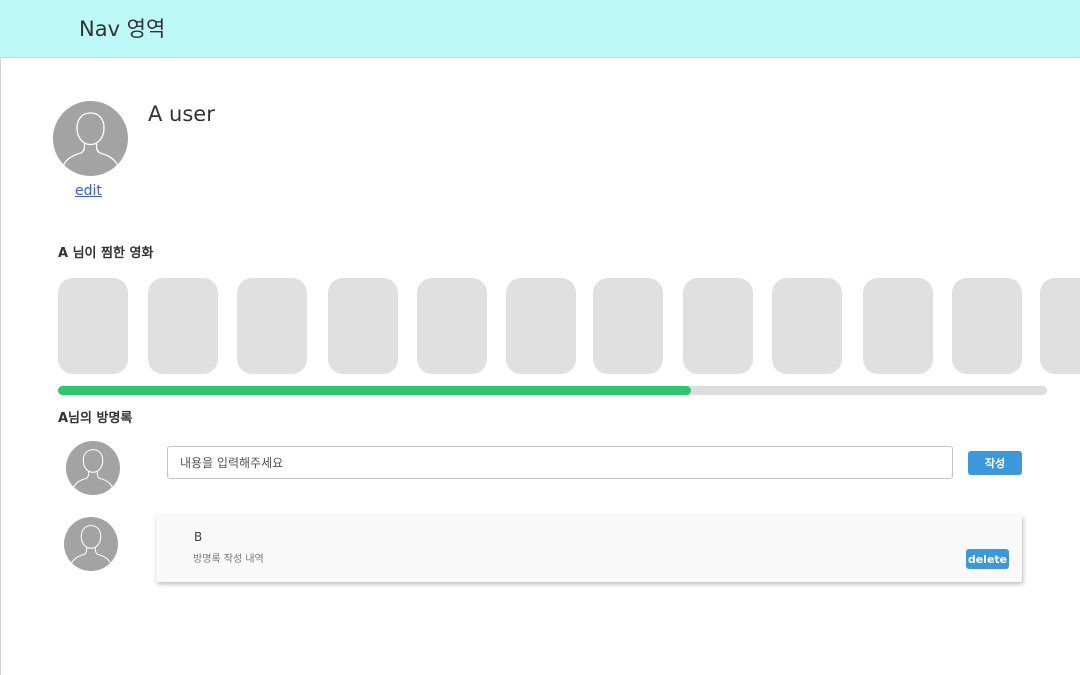 This screenshot has width=1080, height=675. Describe the element at coordinates (560, 462) in the screenshot. I see `guestbook-input` at that location.